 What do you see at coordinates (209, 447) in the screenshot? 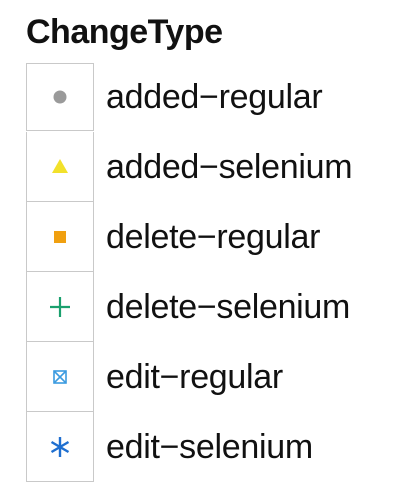
I see `legend-label: edit−selenium` at bounding box center [209, 447].